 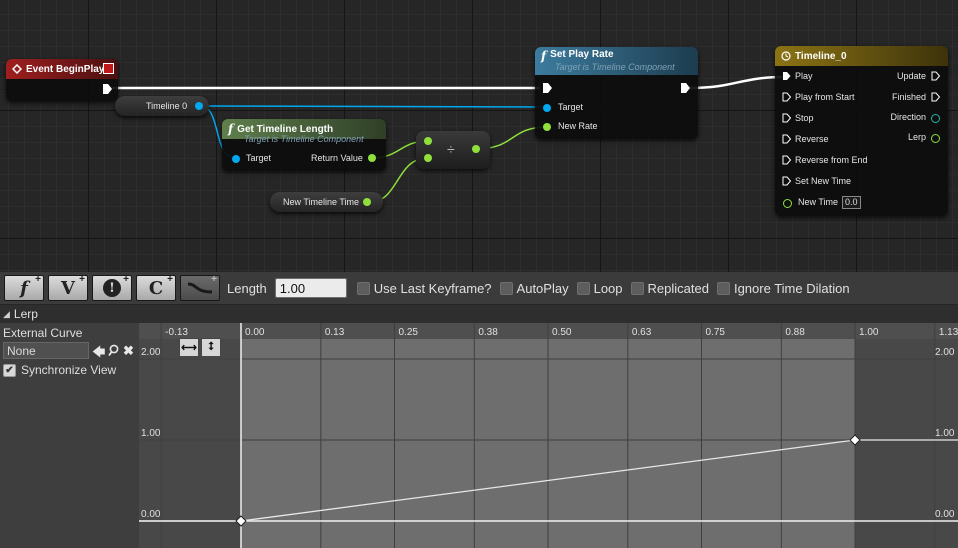 What do you see at coordinates (582, 54) in the screenshot?
I see `set-play-rate-title: Set Play Rate` at bounding box center [582, 54].